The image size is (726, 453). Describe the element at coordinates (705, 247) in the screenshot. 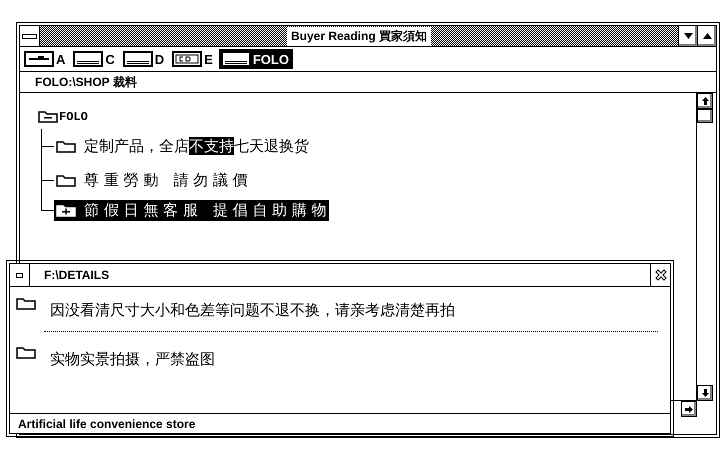

I see `vertical-scrollbar` at that location.